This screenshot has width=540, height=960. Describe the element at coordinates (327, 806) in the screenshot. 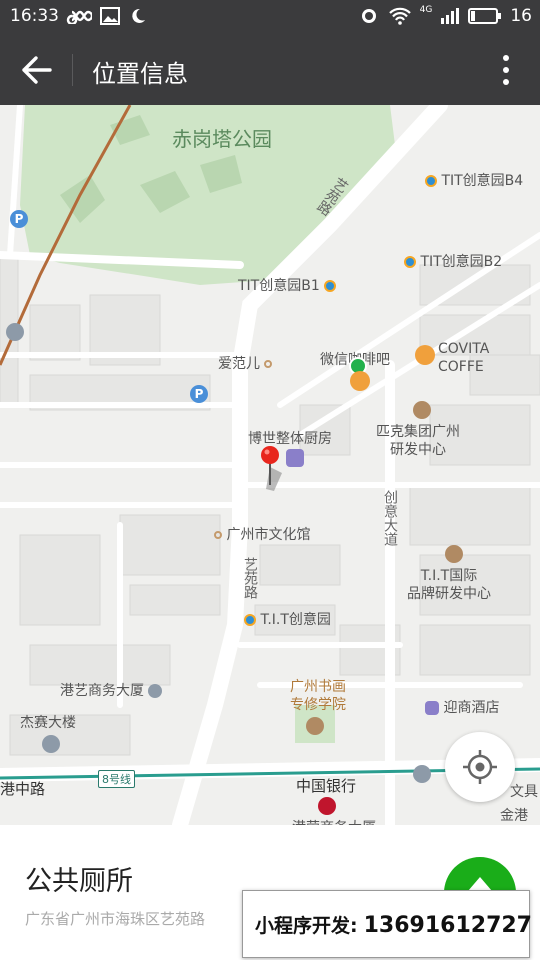

I see `metro-station-icon` at that location.